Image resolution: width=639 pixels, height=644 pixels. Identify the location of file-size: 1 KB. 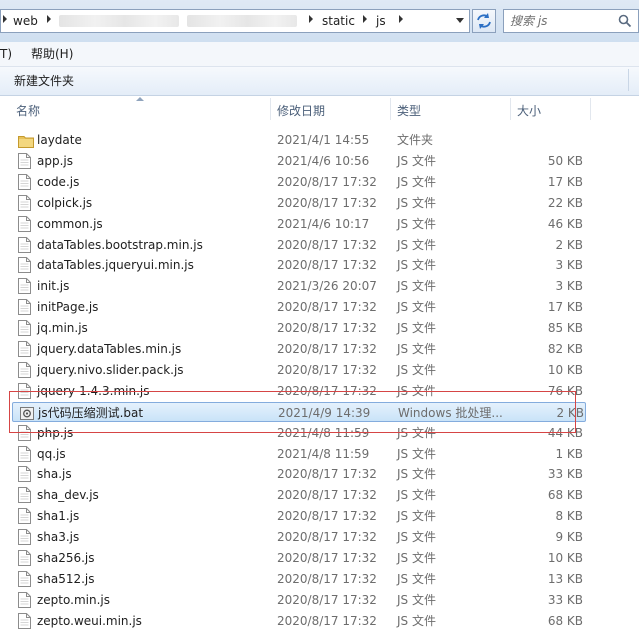
(569, 454).